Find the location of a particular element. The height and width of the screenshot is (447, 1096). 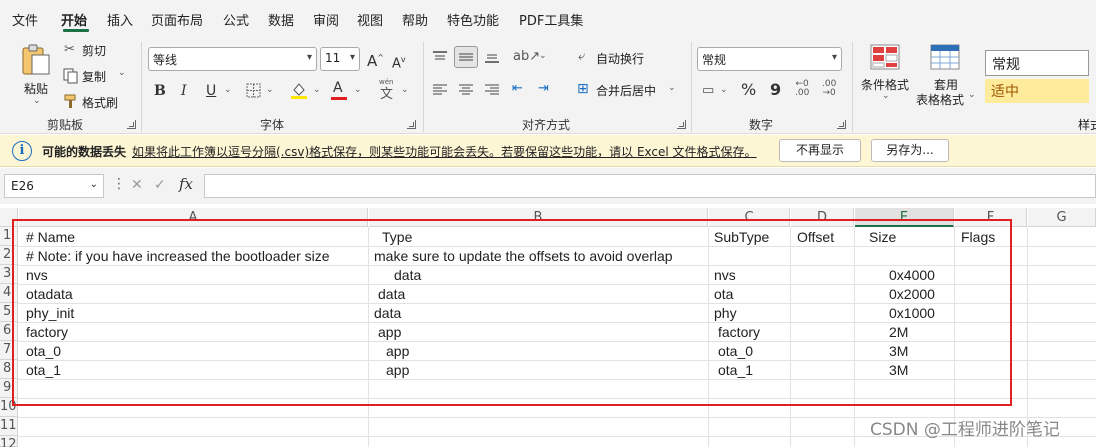

number-format-value: 常规 is located at coordinates (714, 60).